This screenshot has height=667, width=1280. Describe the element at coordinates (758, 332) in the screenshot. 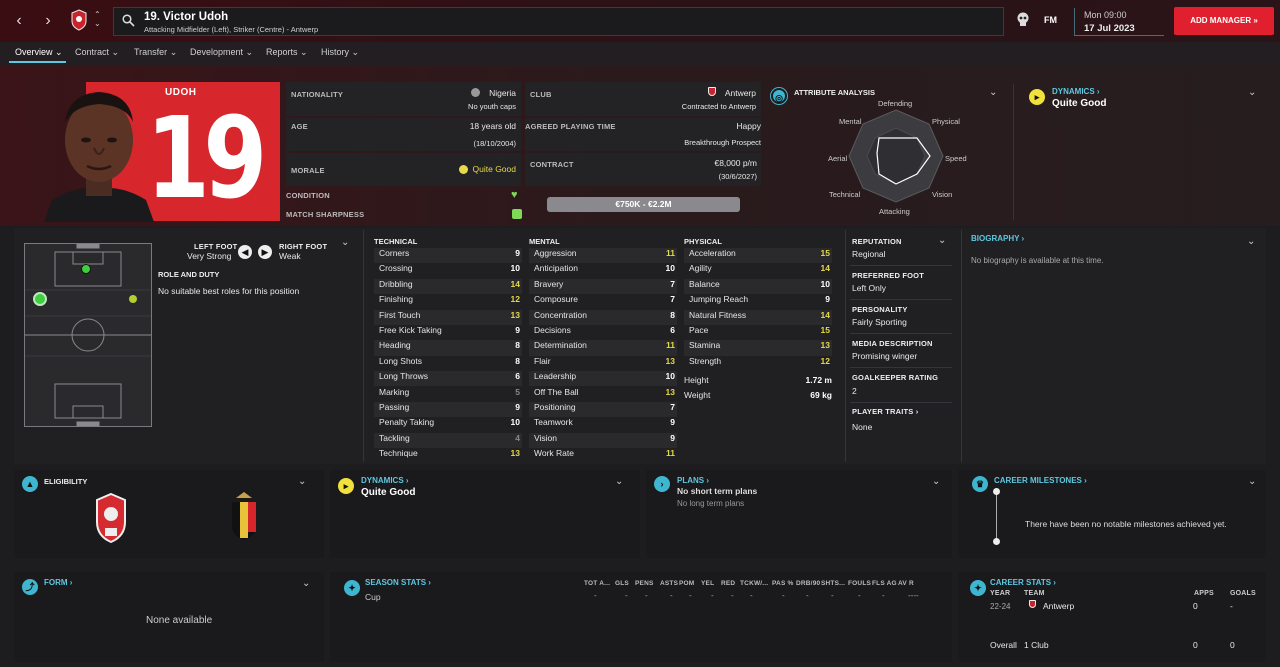

I see `attribute-row: Pace 15` at that location.